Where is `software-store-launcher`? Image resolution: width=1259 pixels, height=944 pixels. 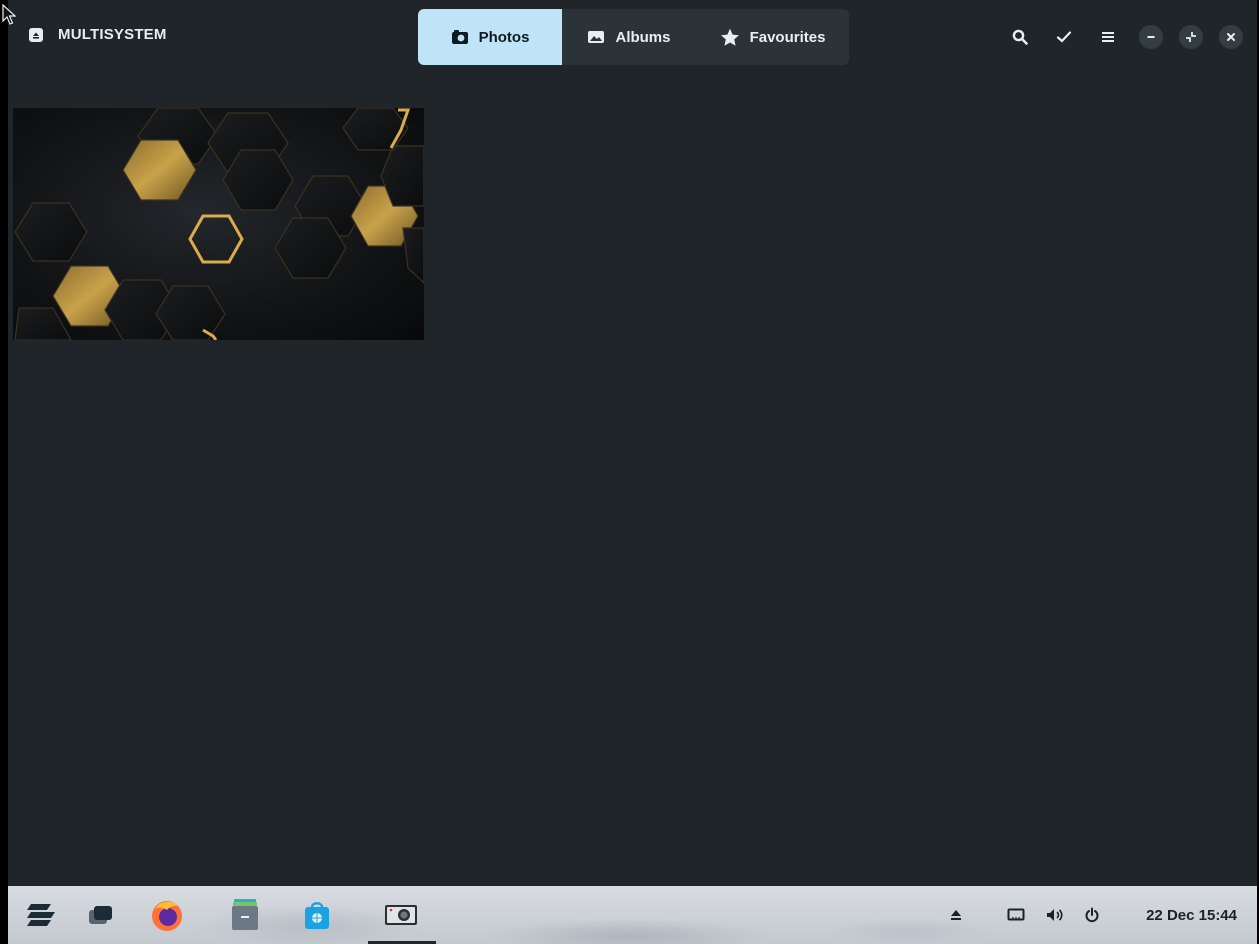
software-store-launcher is located at coordinates (317, 915).